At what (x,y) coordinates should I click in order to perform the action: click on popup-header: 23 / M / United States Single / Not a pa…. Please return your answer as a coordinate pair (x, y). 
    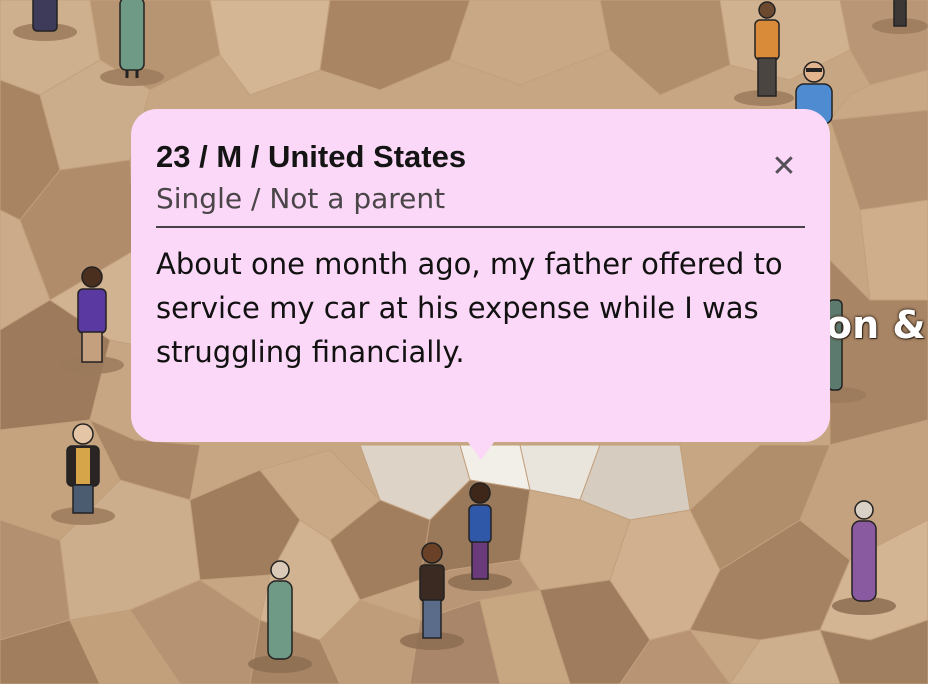
    Looking at the image, I should click on (480, 178).